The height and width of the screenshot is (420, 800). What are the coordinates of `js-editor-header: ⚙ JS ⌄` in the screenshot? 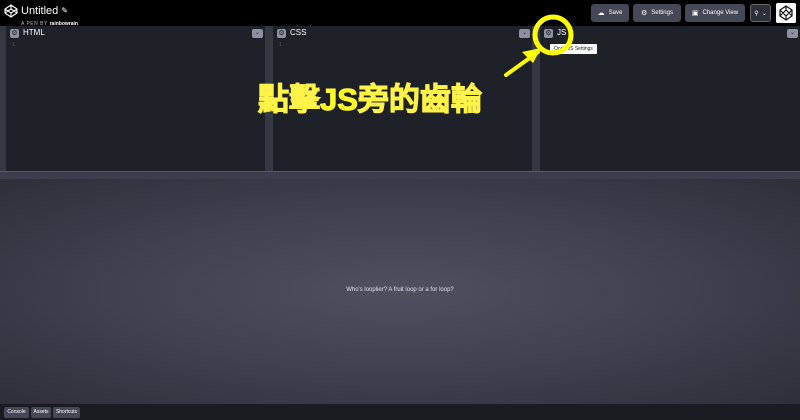 It's located at (670, 33).